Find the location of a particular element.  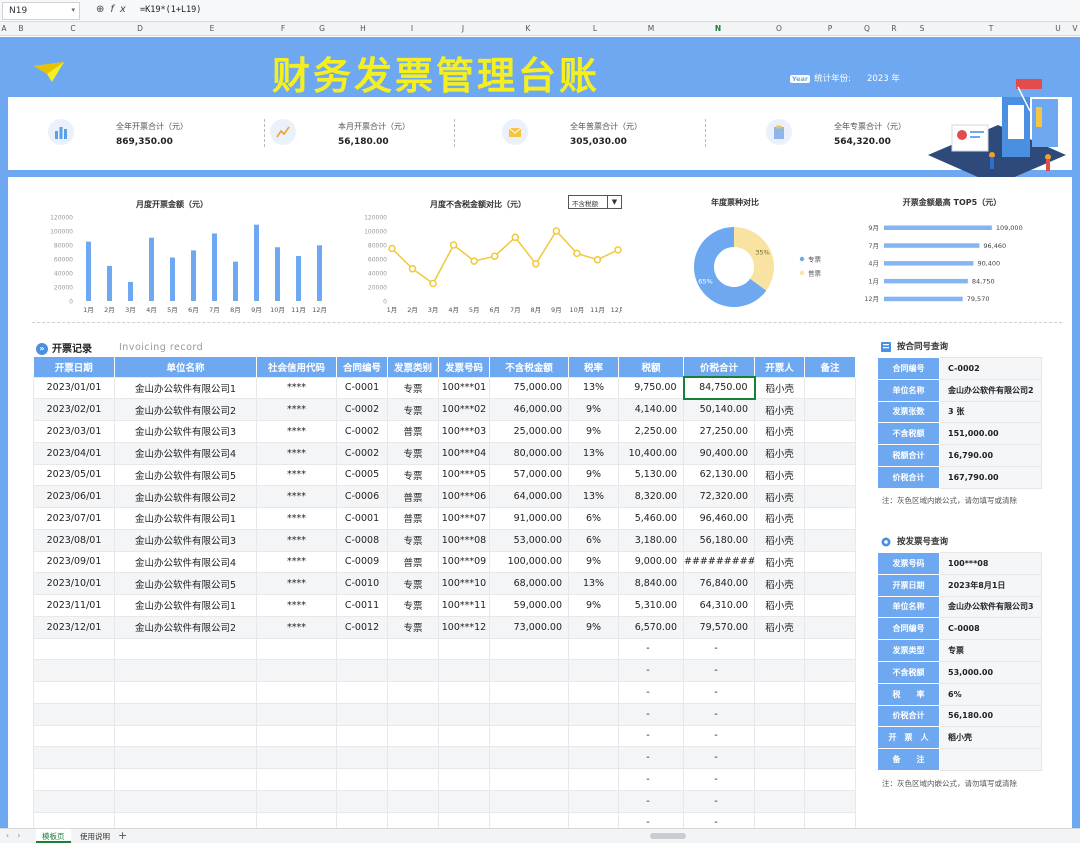

chevron-down-icon: ▼ is located at coordinates (614, 202).